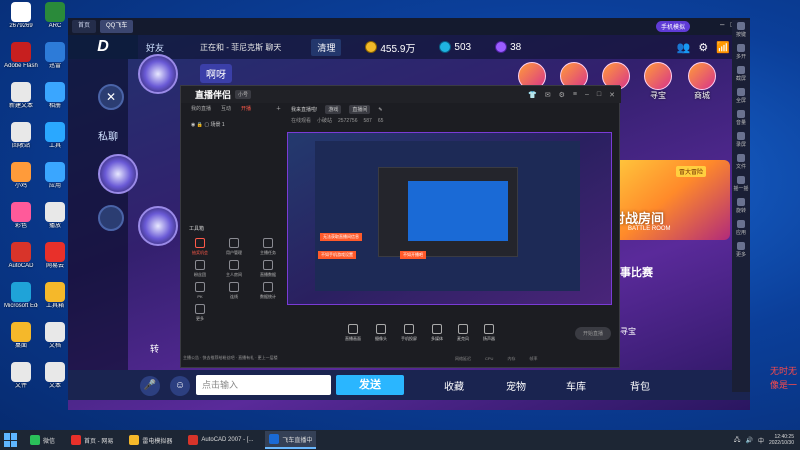 The width and height of the screenshot is (800, 450). What do you see at coordinates (741, 31) in the screenshot?
I see `emulator-sidebar-item: 按键` at bounding box center [741, 31].